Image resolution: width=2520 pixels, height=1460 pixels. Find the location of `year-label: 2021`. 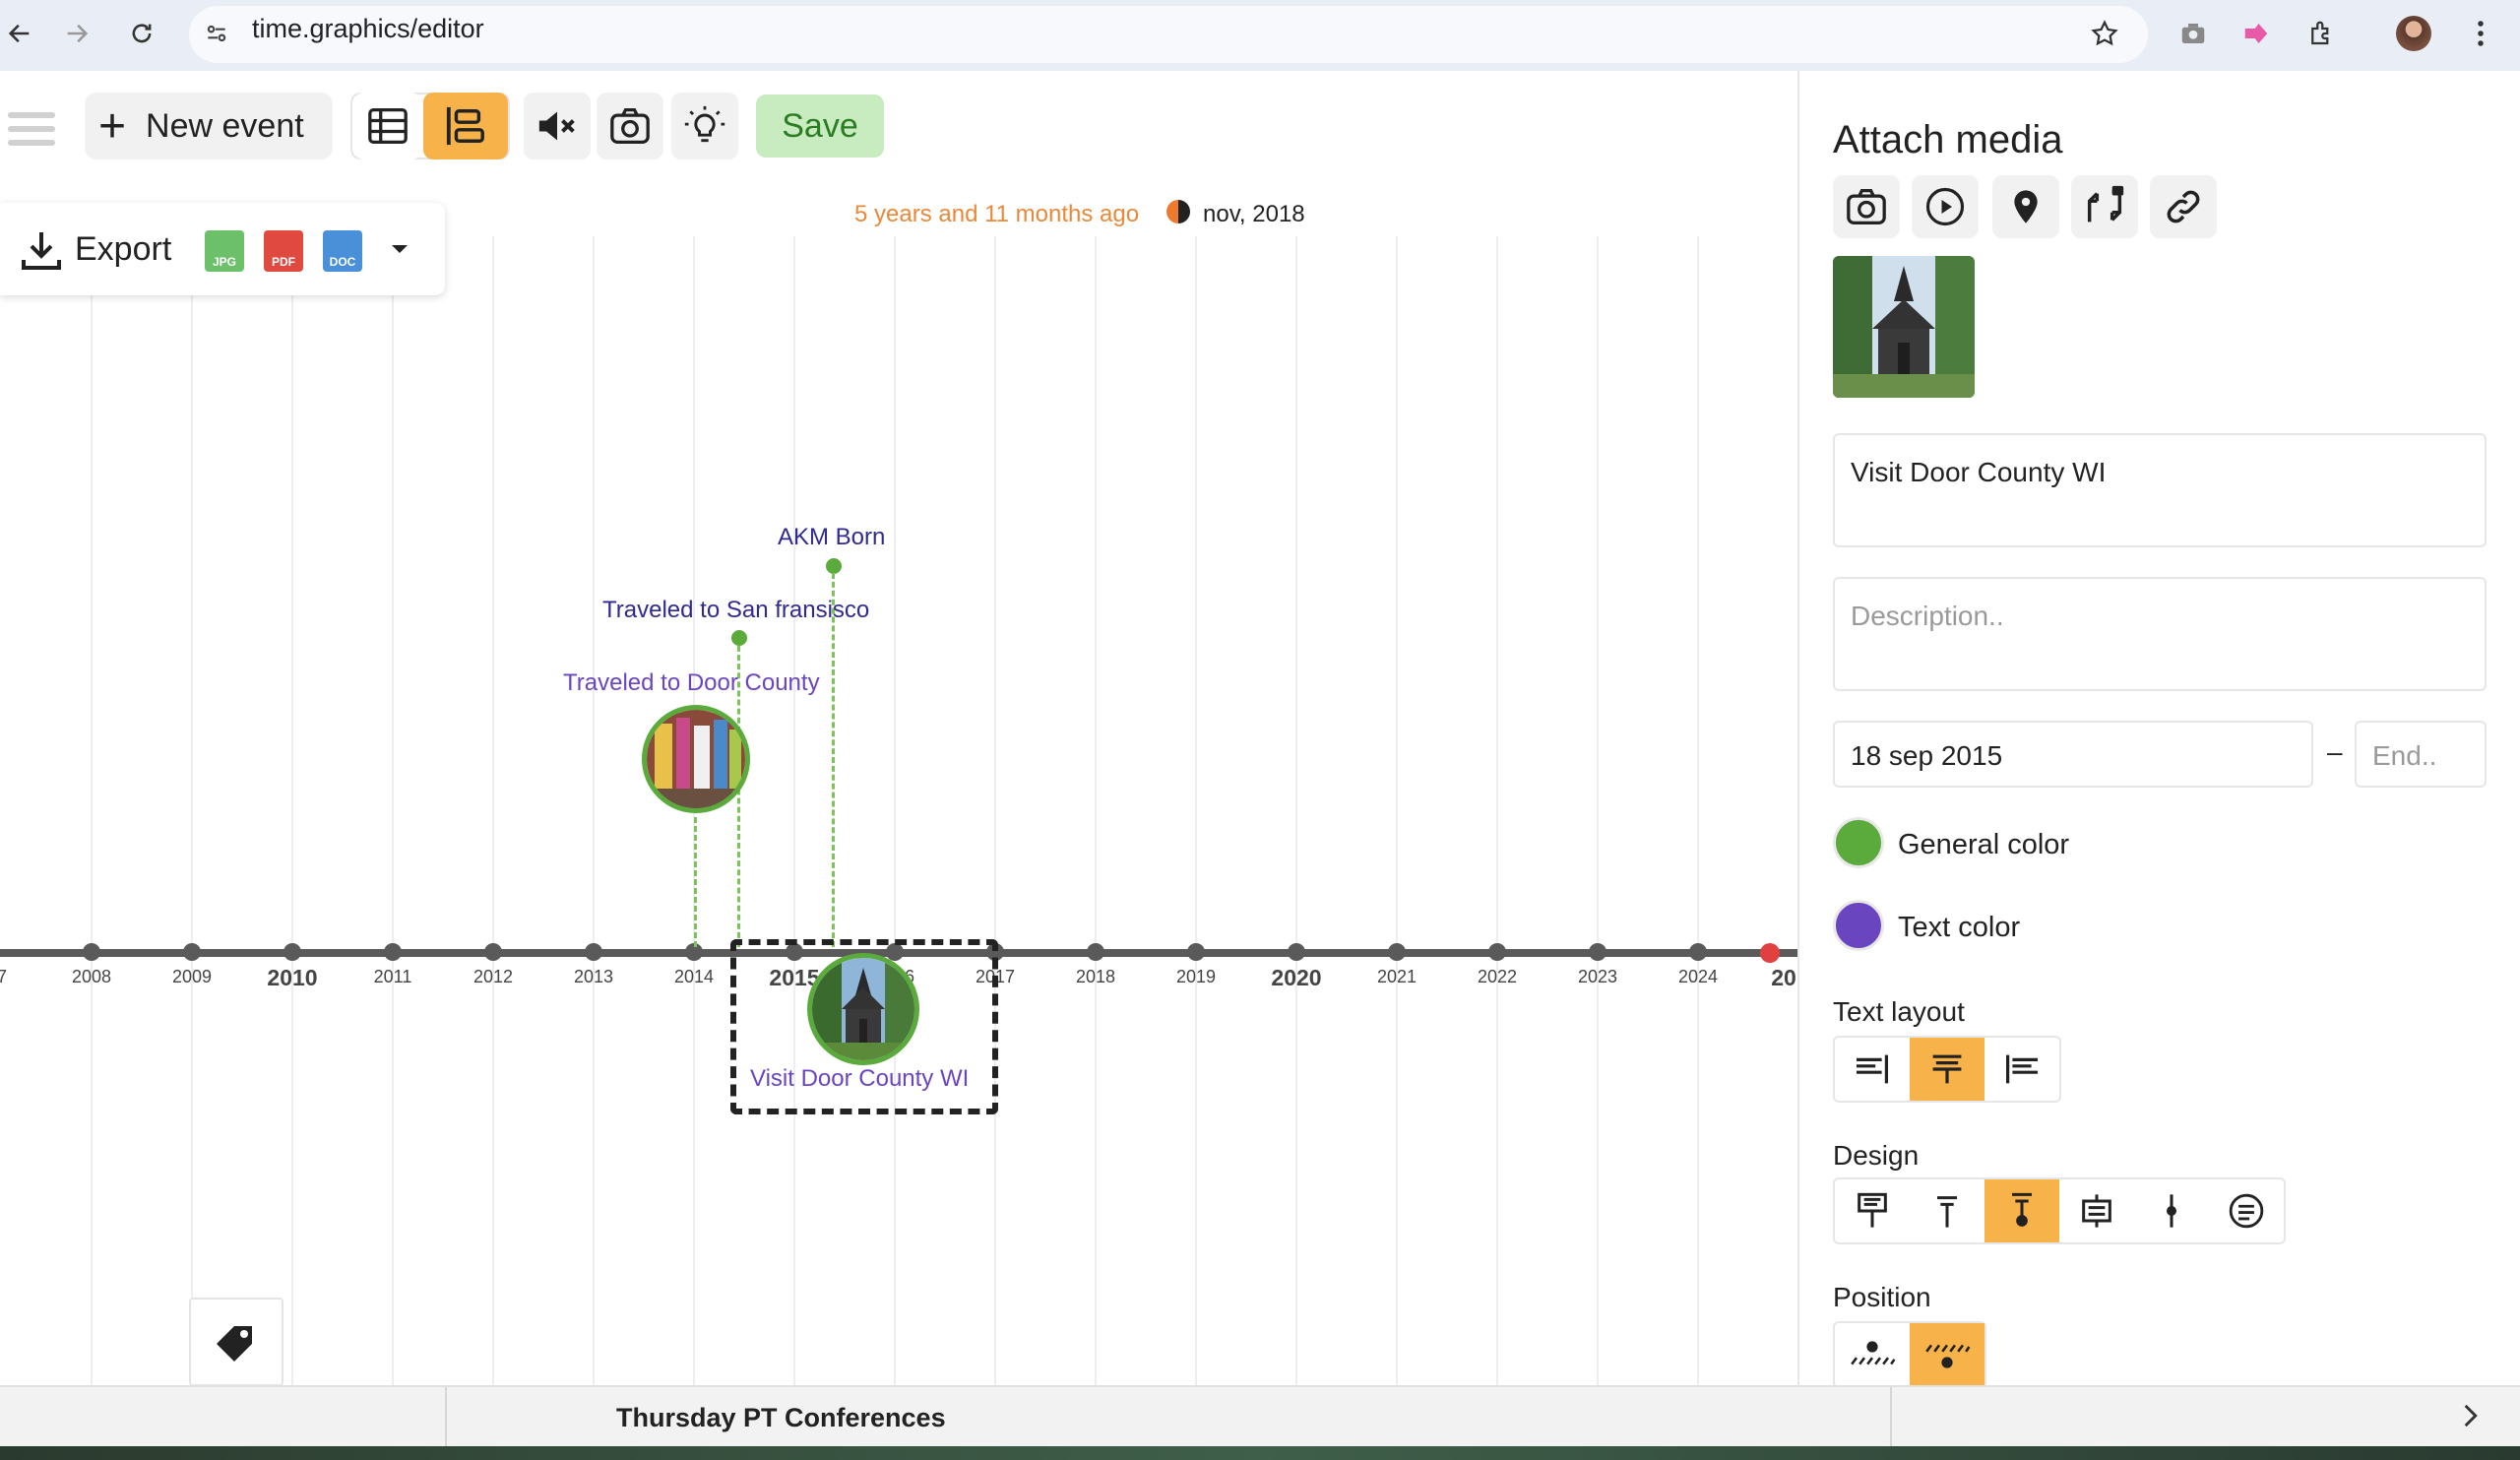

year-label: 2021 is located at coordinates (1397, 976).